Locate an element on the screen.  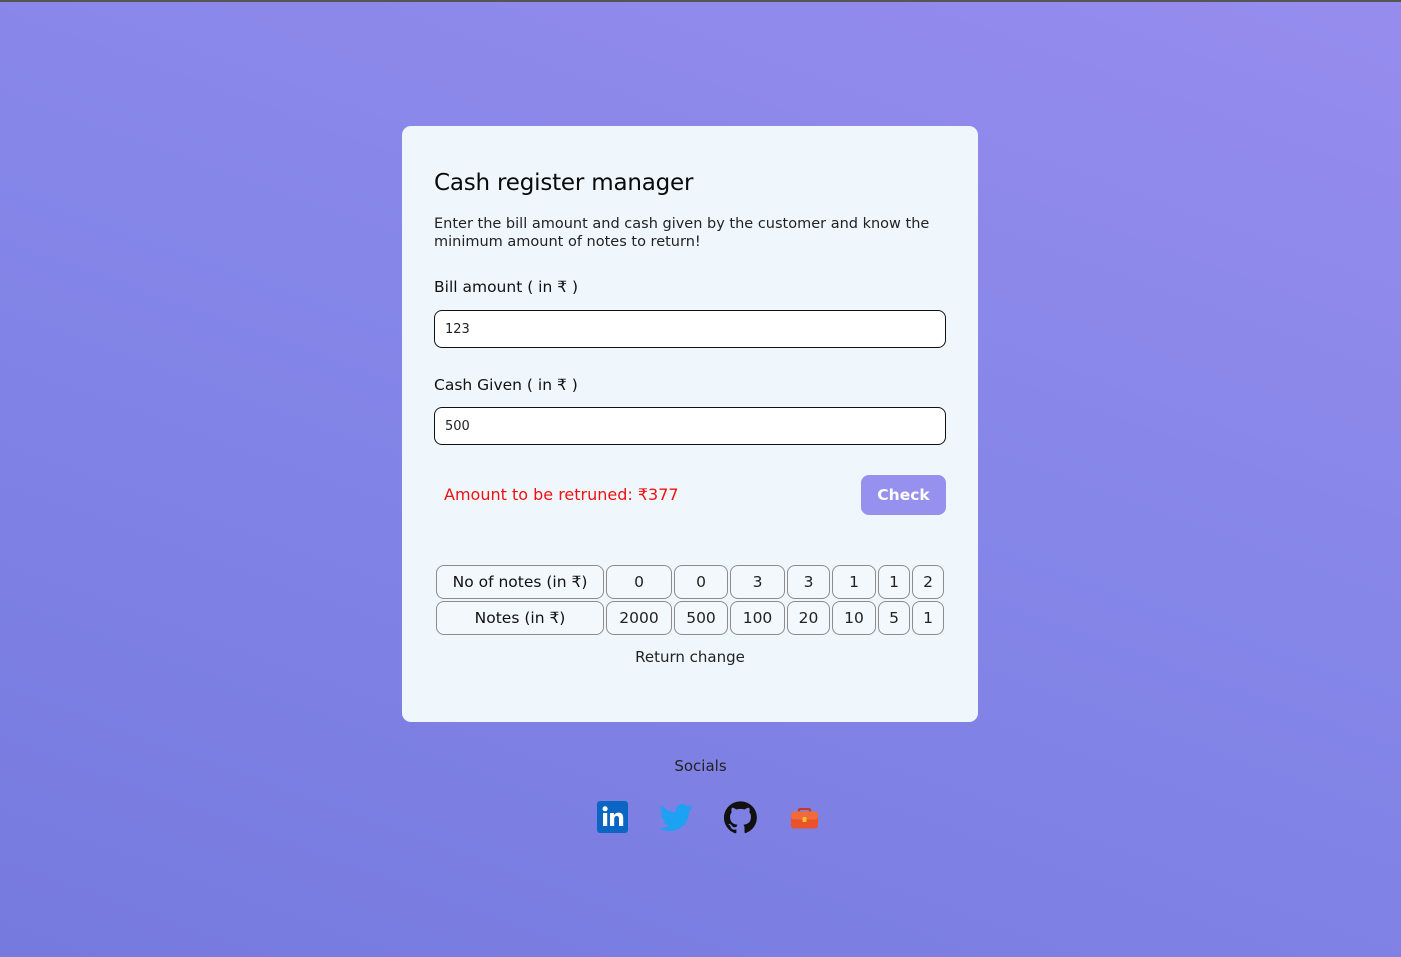
note-denomination-cell: 10 is located at coordinates (854, 618).